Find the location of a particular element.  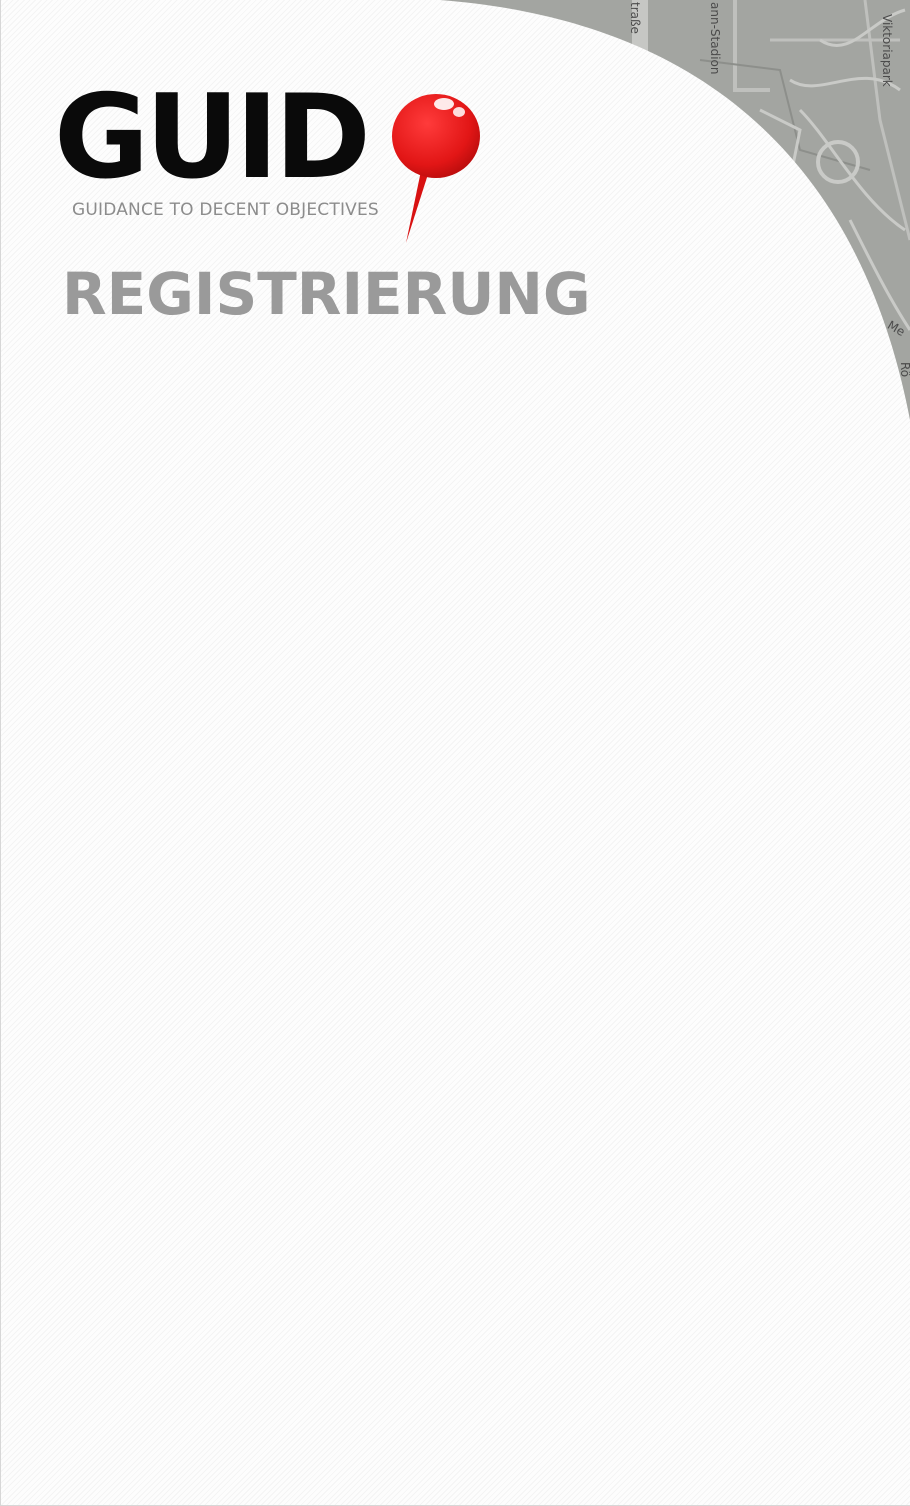

map-pin-icon is located at coordinates (436, 168).